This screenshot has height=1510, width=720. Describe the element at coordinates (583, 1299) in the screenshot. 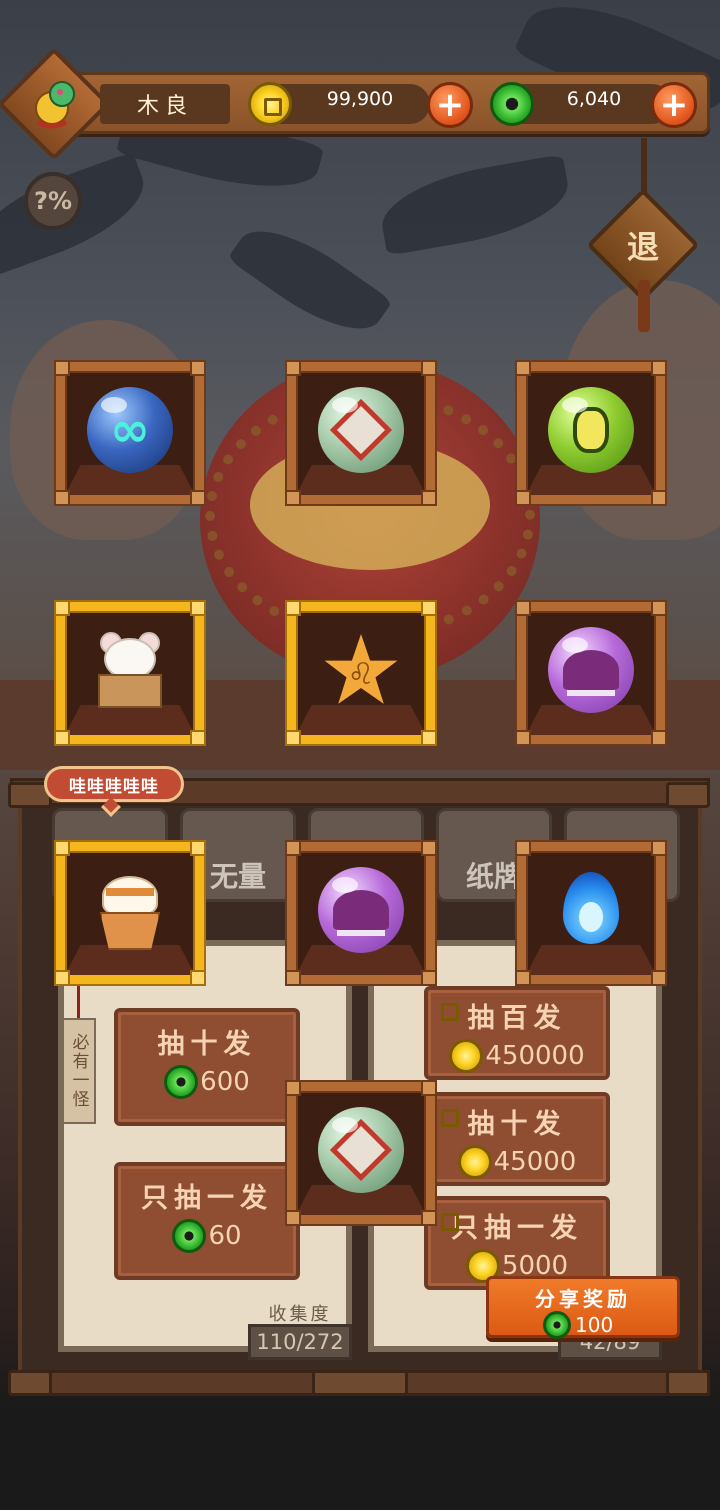

I see `share-label: 分享奖励` at that location.